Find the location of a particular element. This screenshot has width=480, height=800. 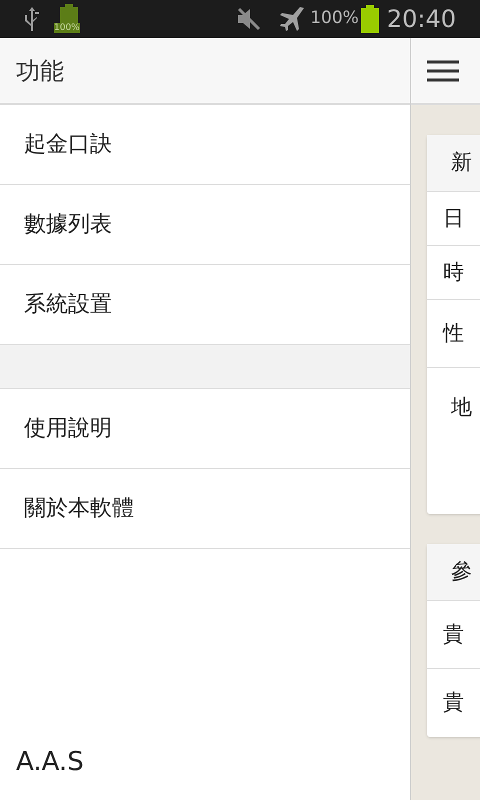

app-name: A.A.S is located at coordinates (50, 762).